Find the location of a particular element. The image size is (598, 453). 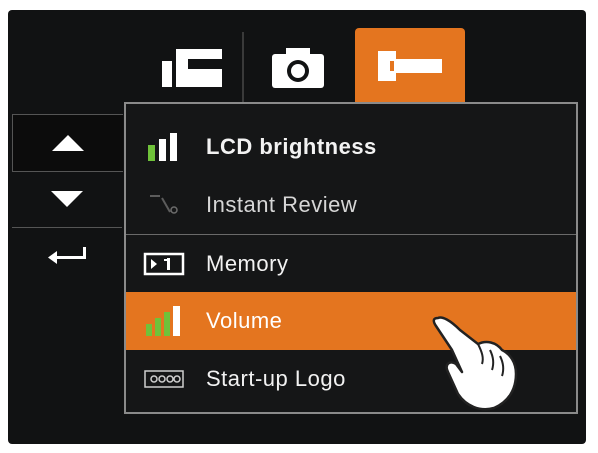

menu-item-label: LCD brightness is located at coordinates (291, 146).